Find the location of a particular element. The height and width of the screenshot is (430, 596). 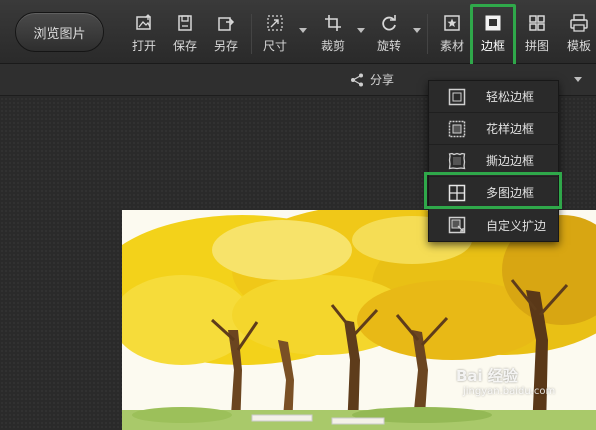

save-as-icon is located at coordinates (226, 24).